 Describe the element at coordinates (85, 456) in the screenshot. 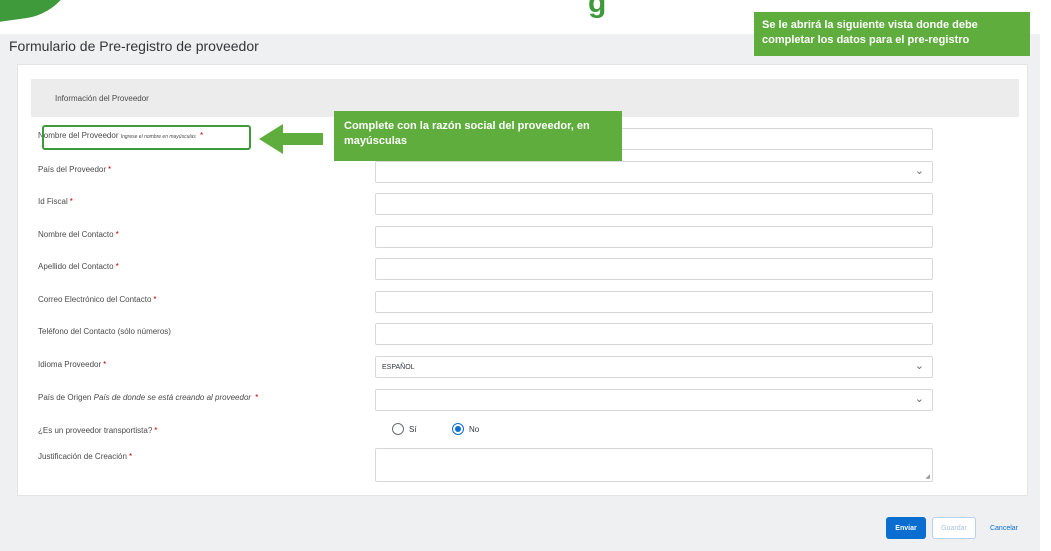

I see `justification-label: Justificación de Creación *` at that location.